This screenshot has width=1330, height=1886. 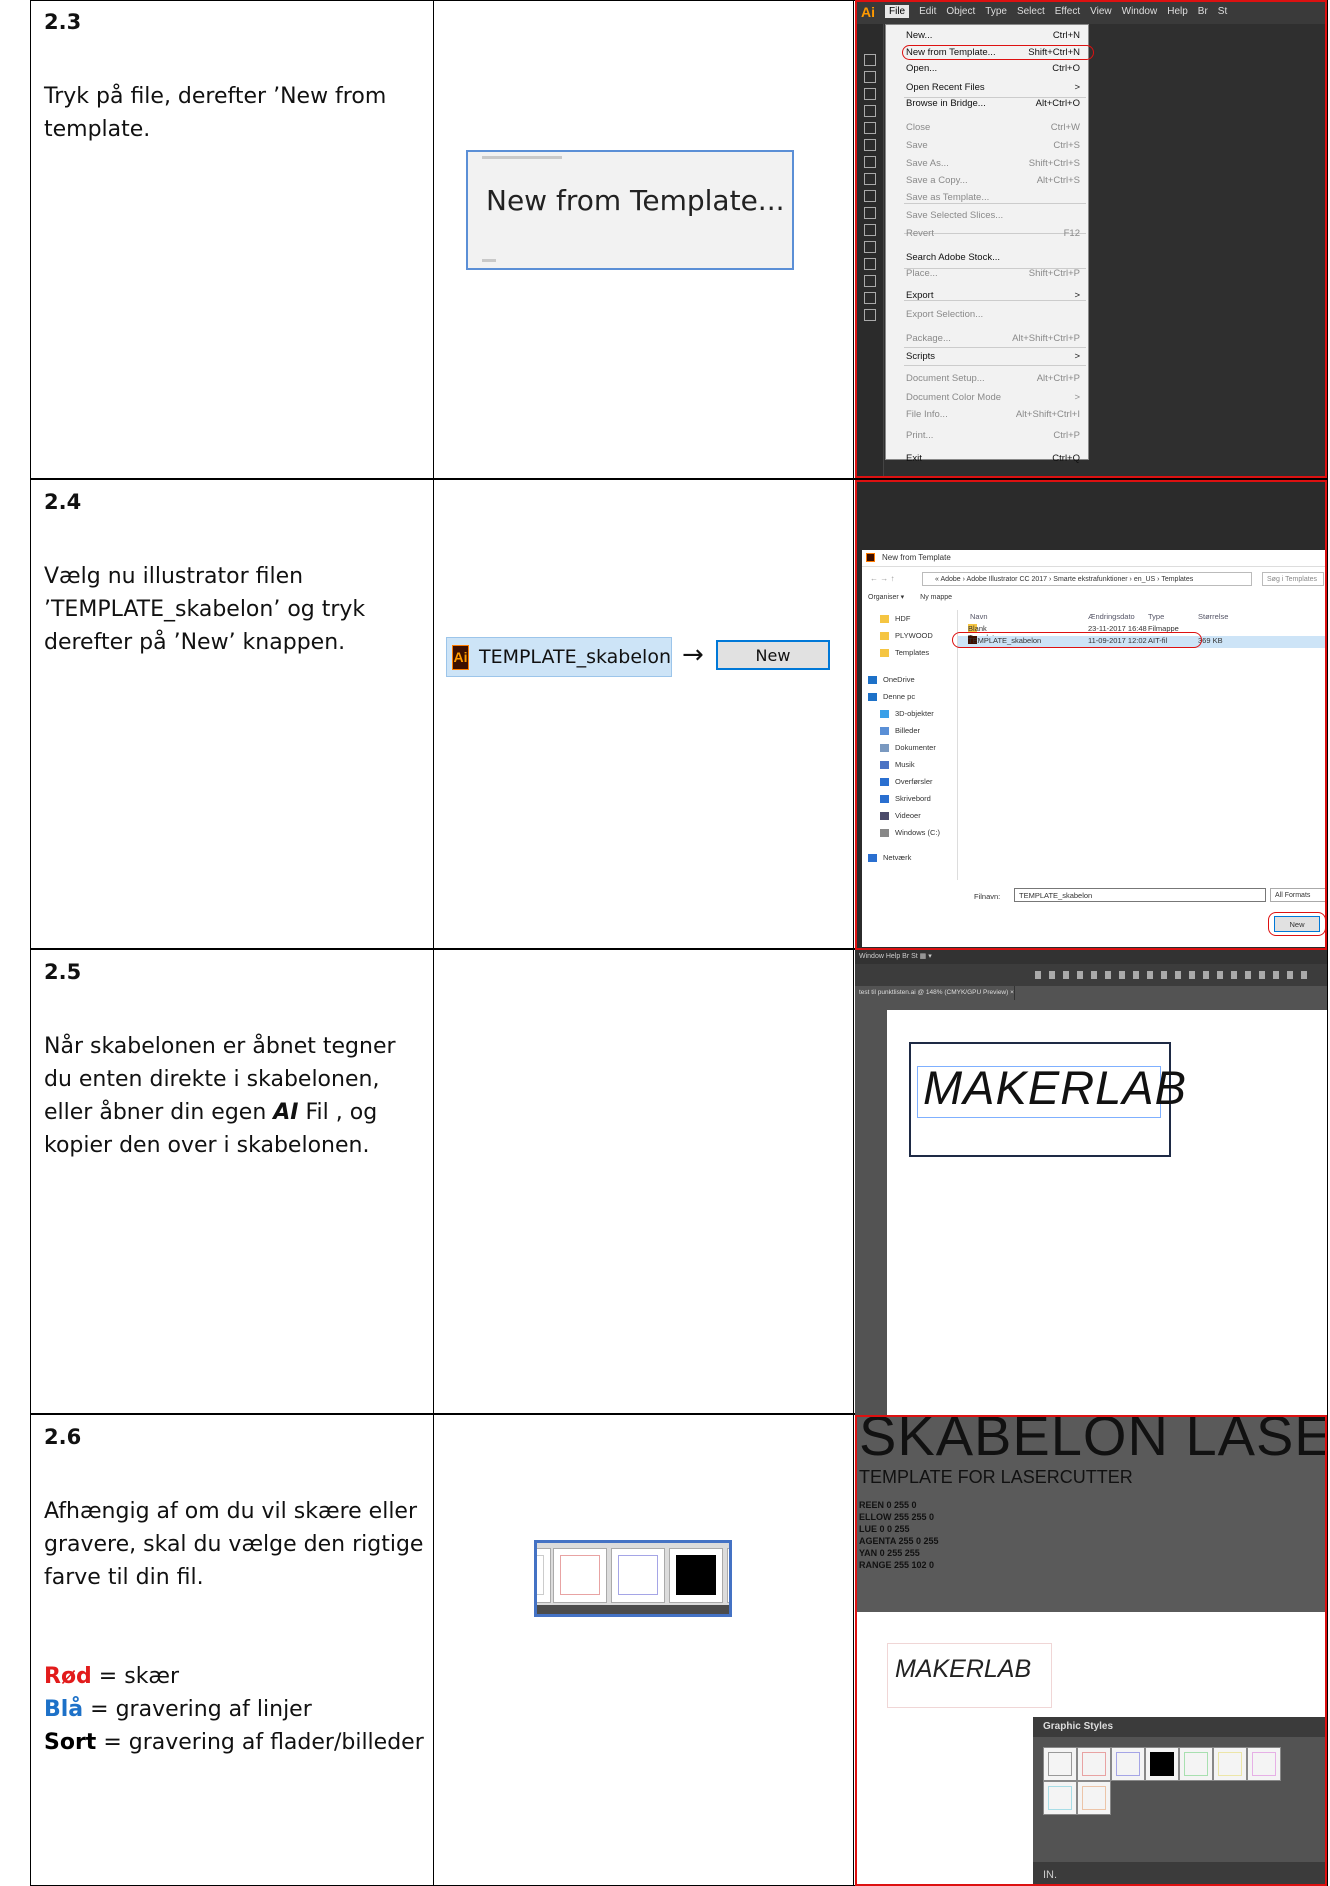 I want to click on menu-item-shortcut: Alt+Ctrl+O, so click(x=1057, y=104).